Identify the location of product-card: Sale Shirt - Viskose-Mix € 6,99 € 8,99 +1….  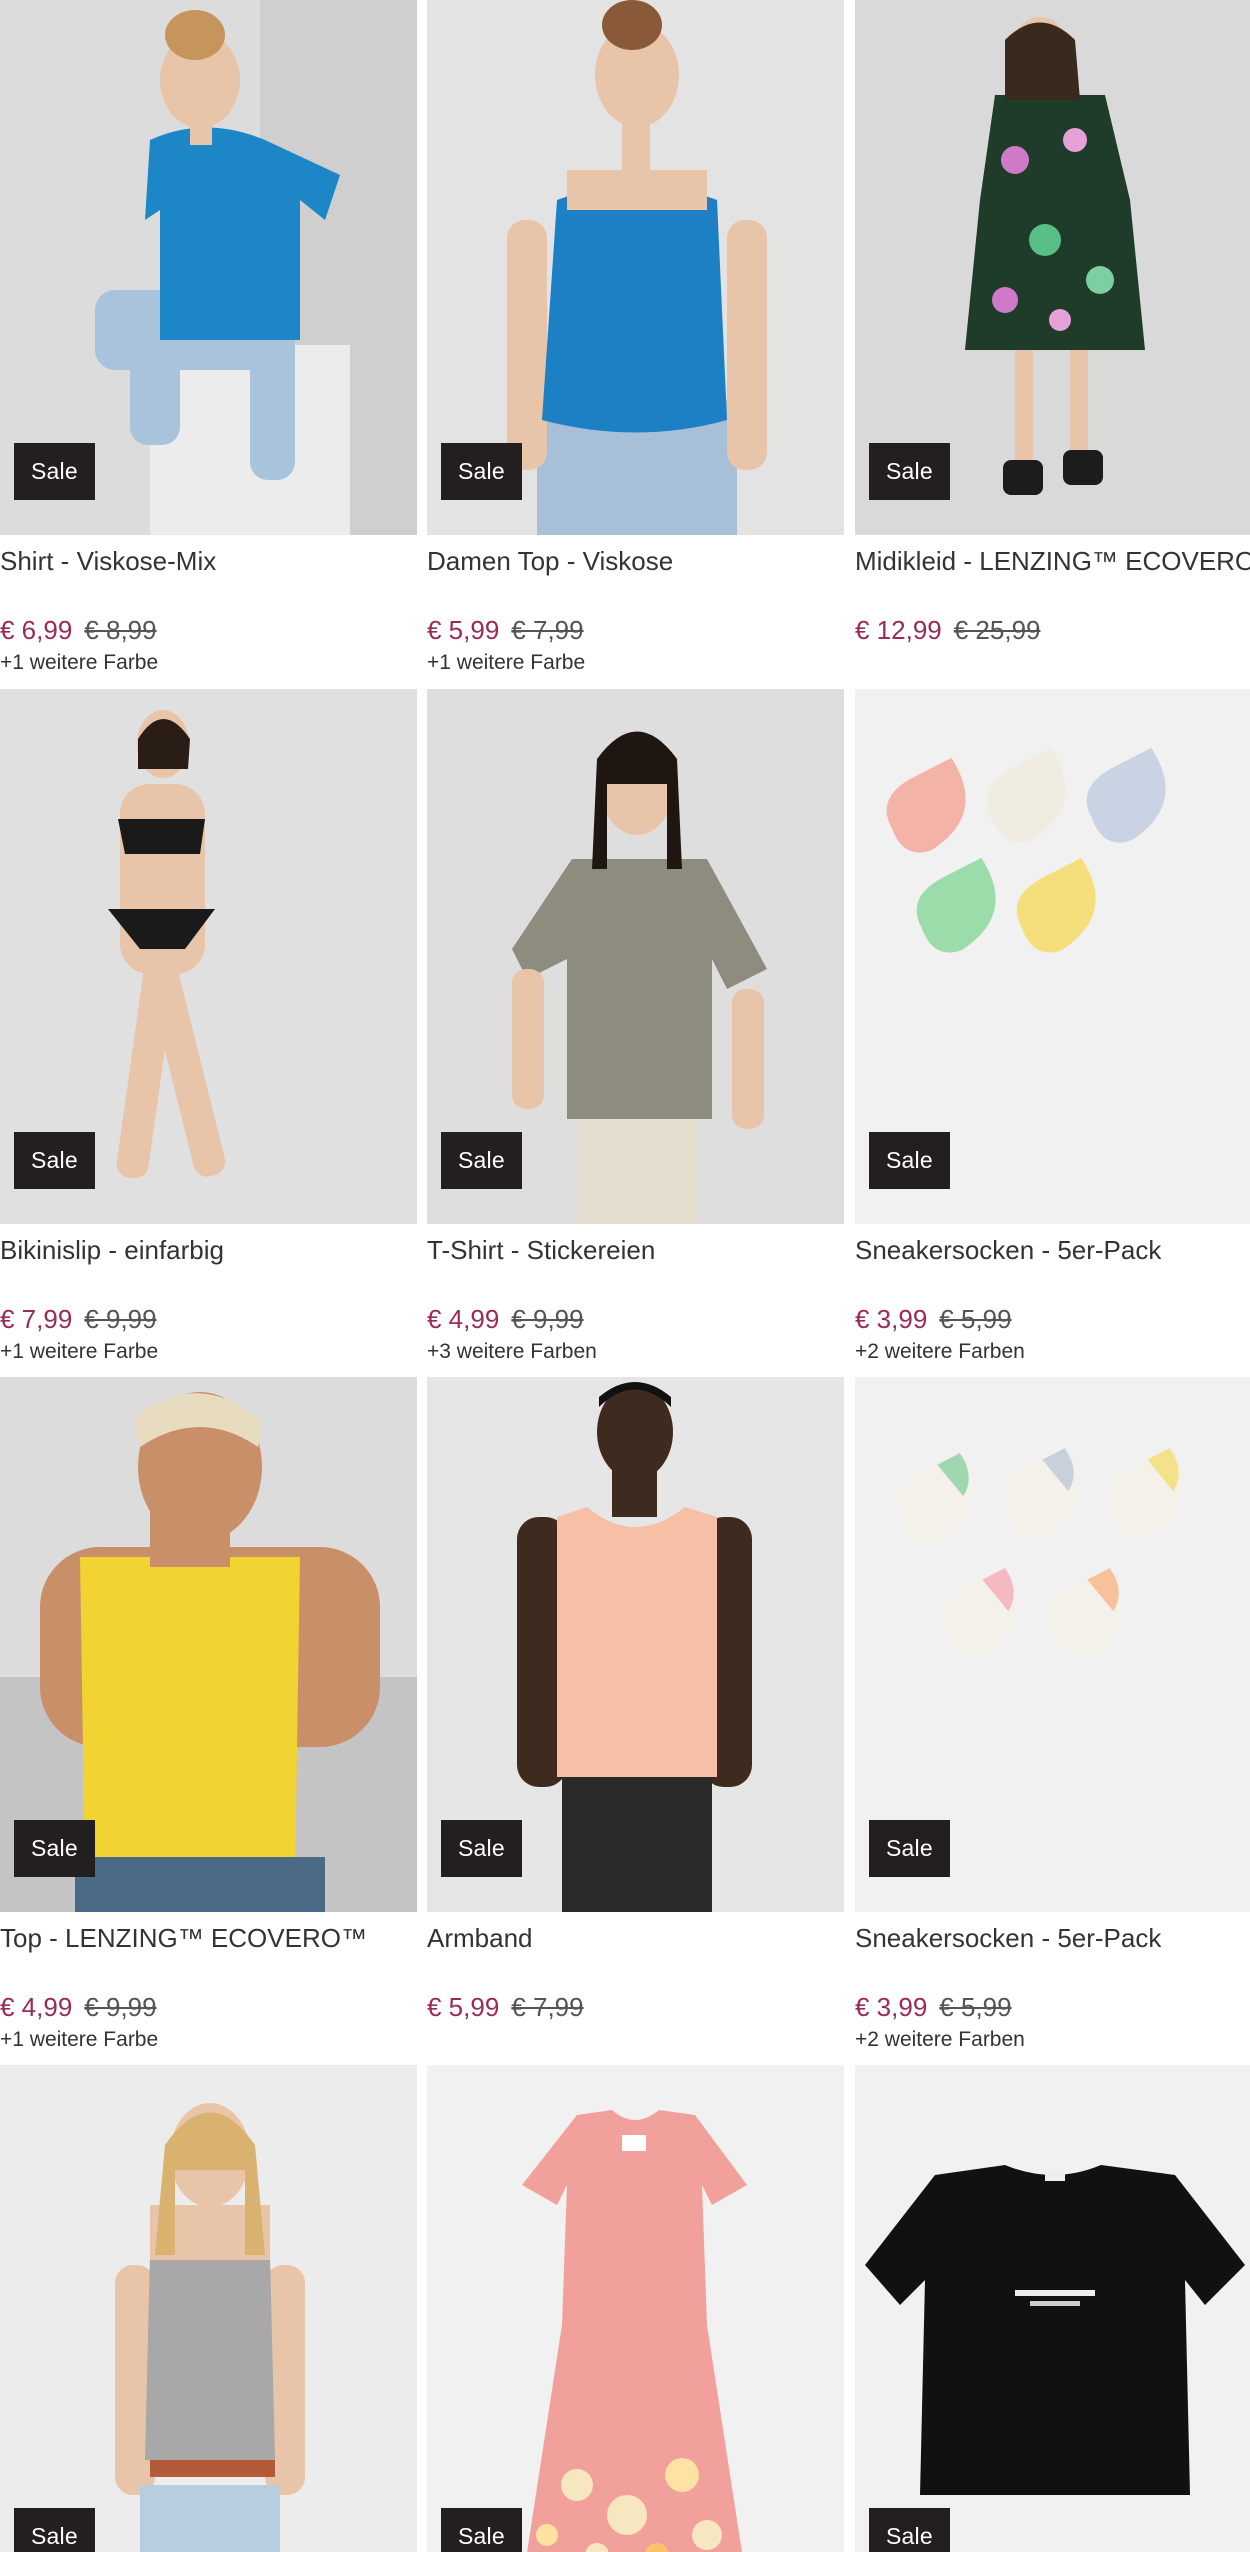
(208, 339).